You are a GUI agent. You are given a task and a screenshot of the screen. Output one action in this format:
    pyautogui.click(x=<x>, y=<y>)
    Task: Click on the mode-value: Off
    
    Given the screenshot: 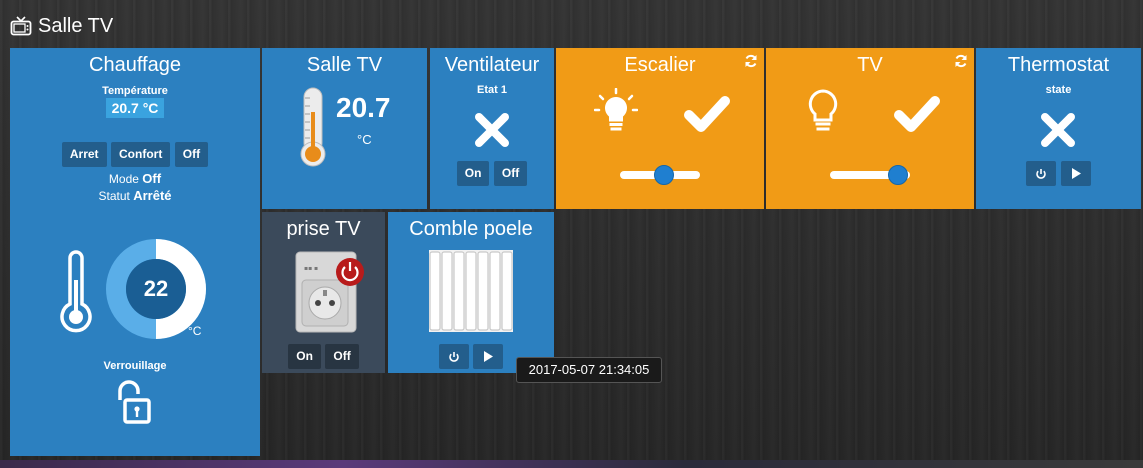 What is the action you would take?
    pyautogui.click(x=152, y=178)
    